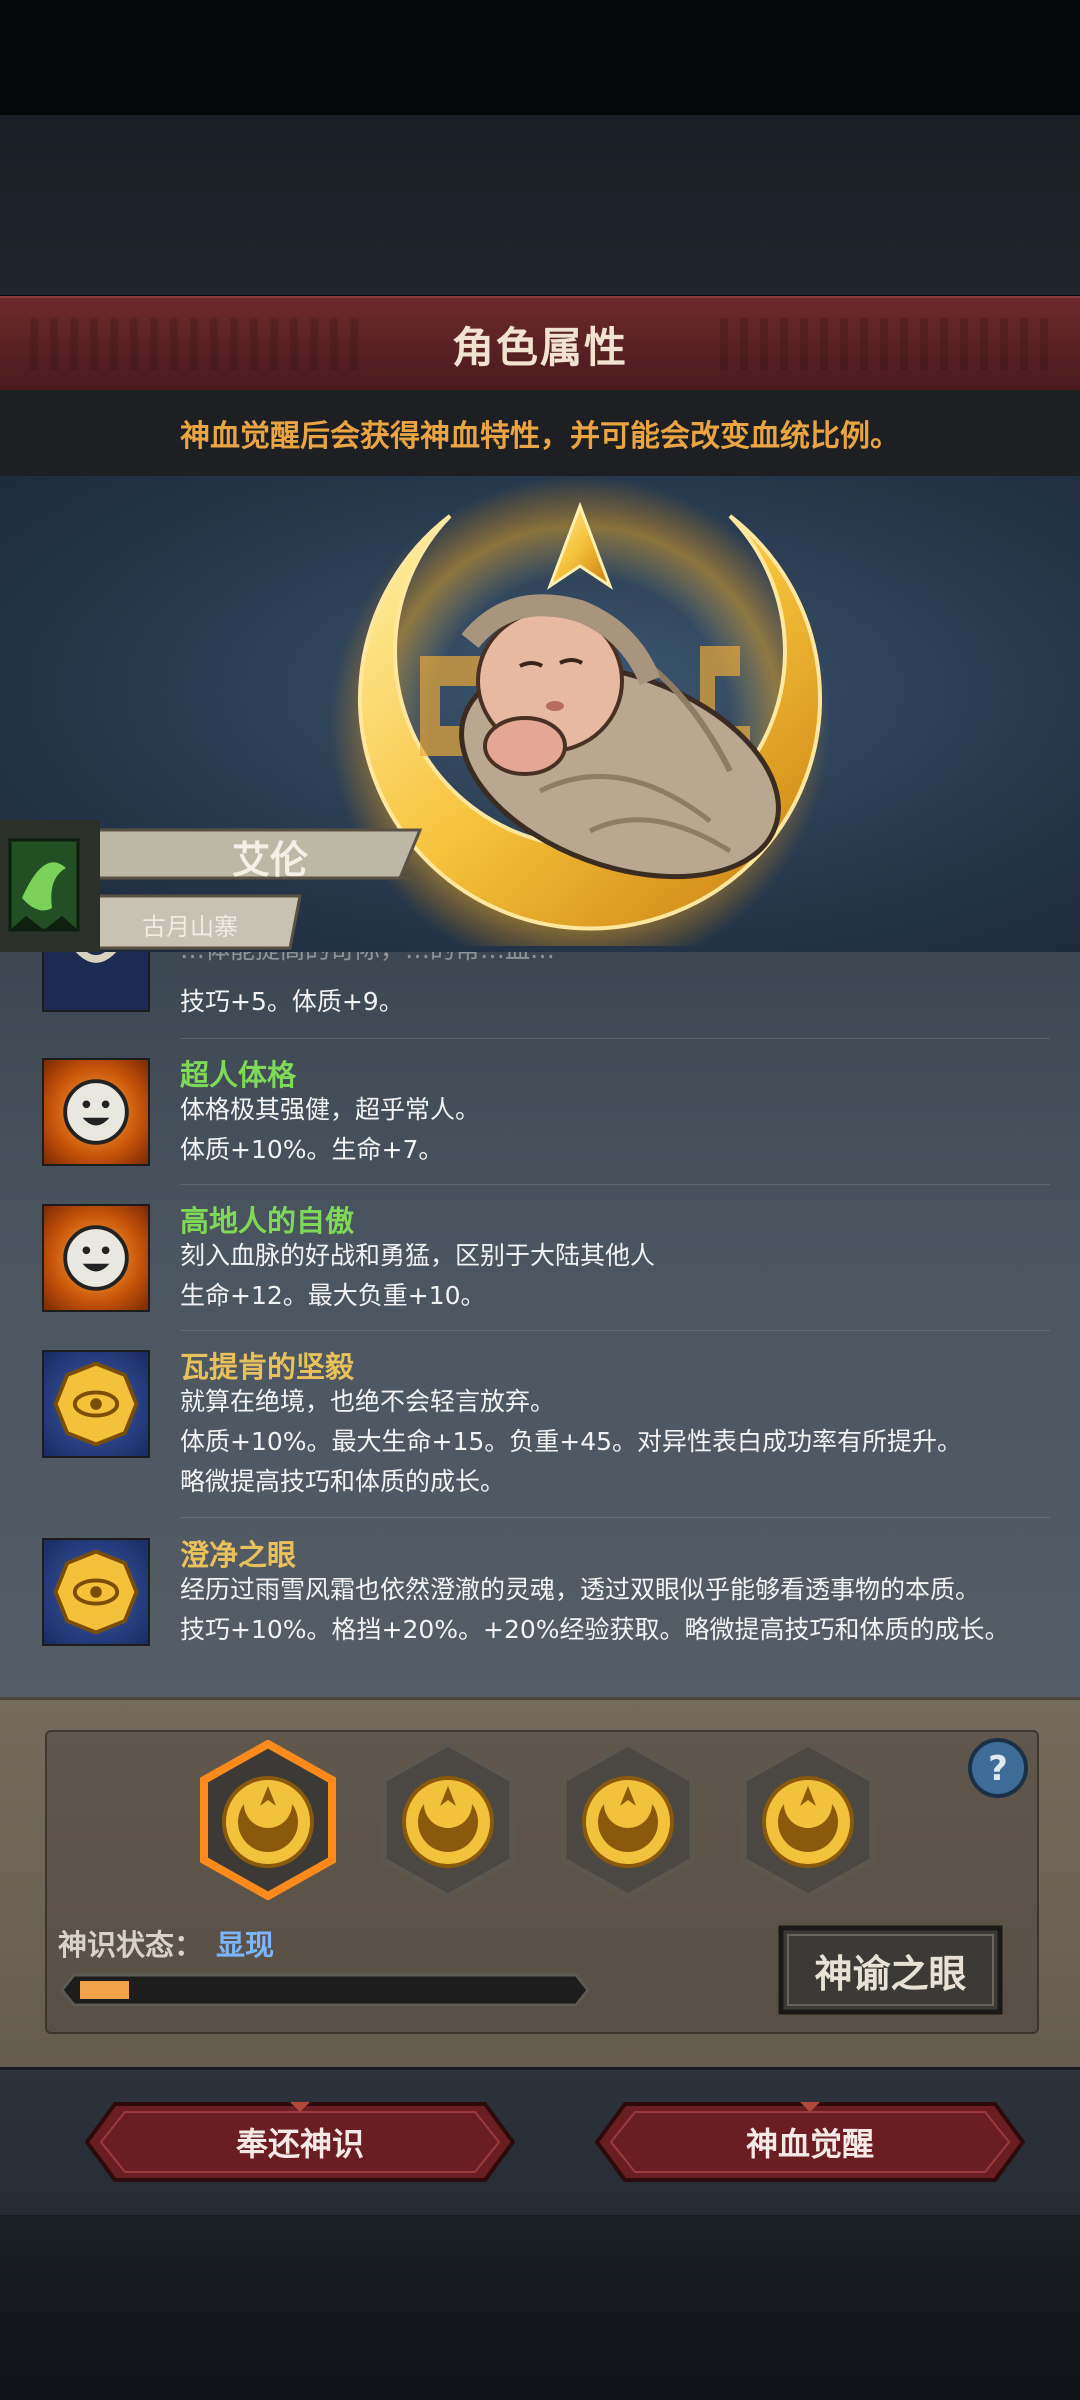 This screenshot has width=1080, height=2400. I want to click on trait-name: 澄净之眼, so click(238, 1555).